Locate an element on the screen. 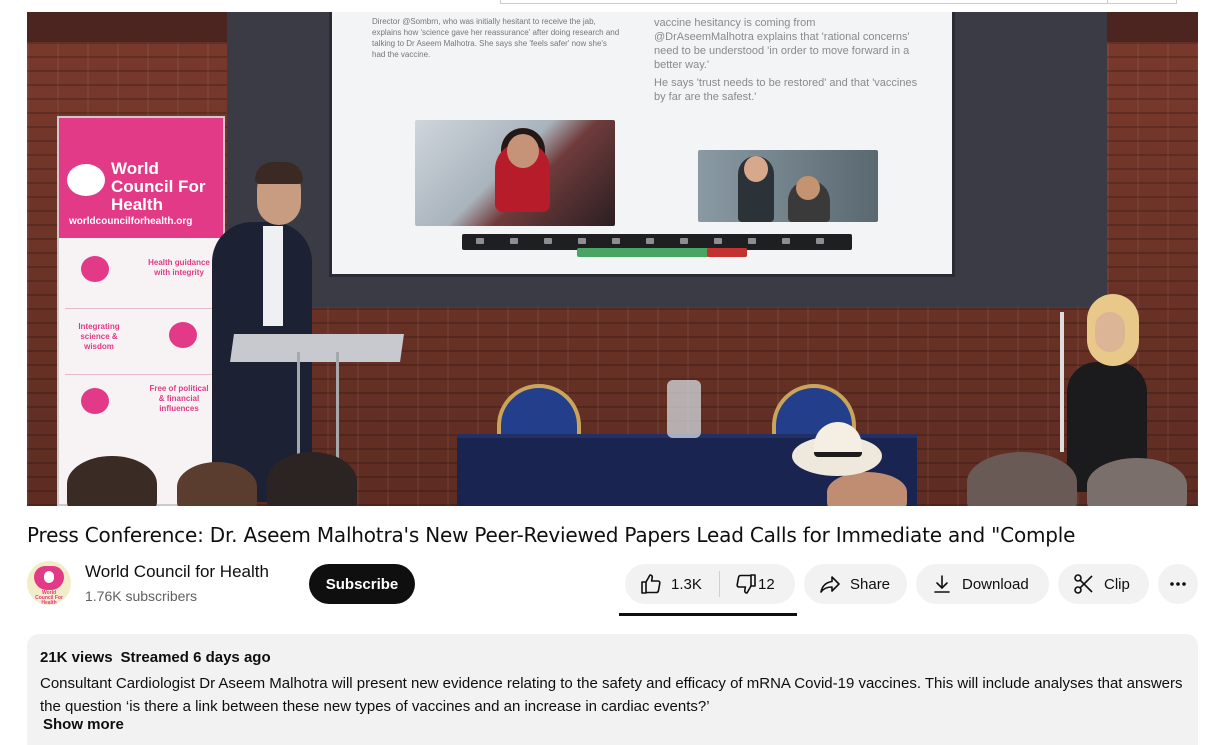  stand-pole is located at coordinates (1062, 382).